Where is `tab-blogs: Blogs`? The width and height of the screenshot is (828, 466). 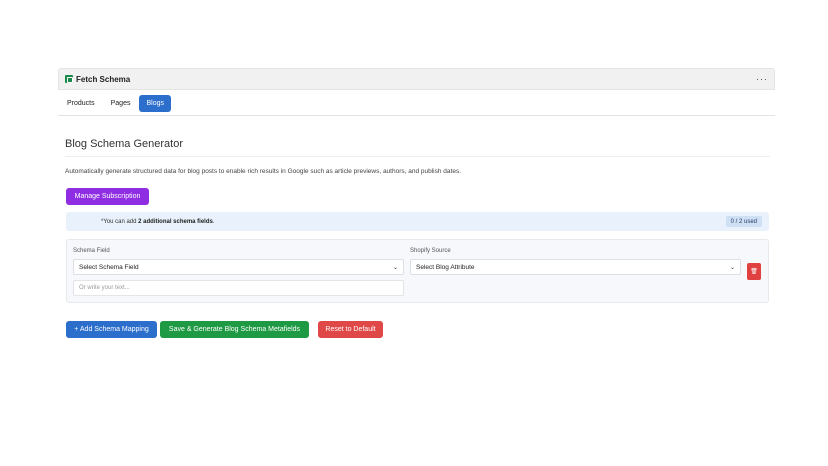 tab-blogs: Blogs is located at coordinates (155, 103).